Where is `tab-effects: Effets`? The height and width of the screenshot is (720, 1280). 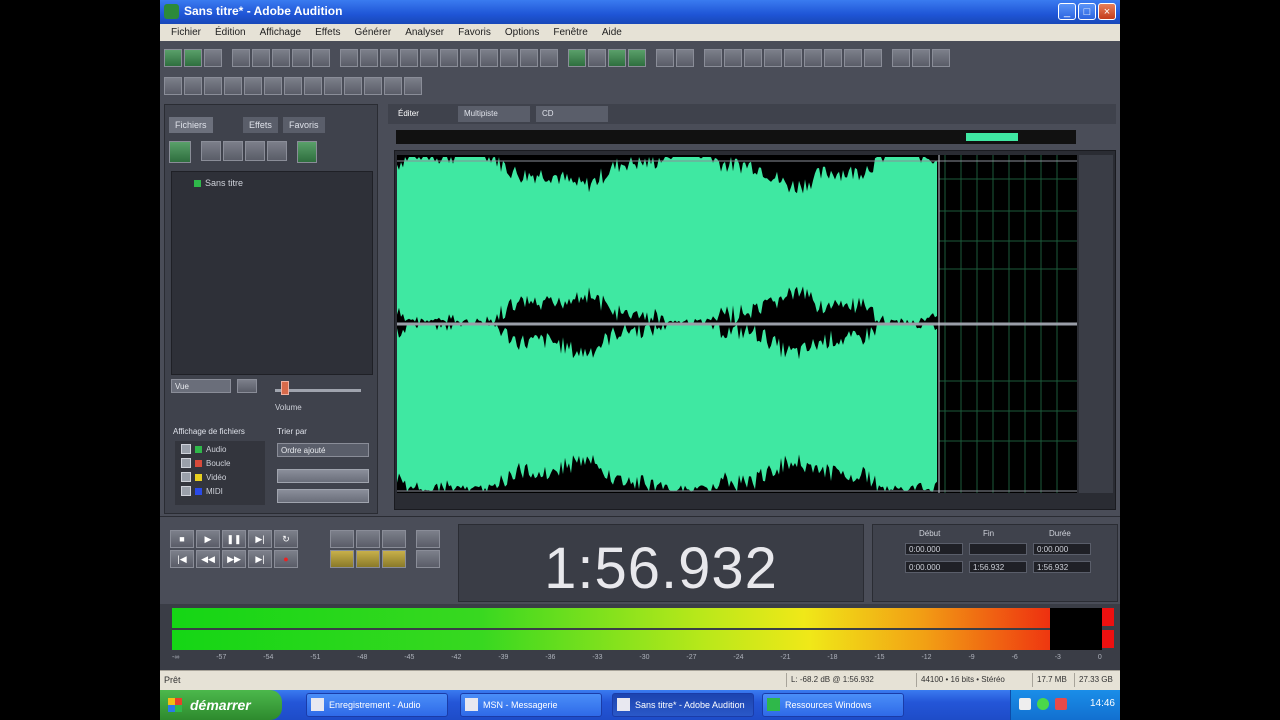
tab-effects: Effets is located at coordinates (260, 125).